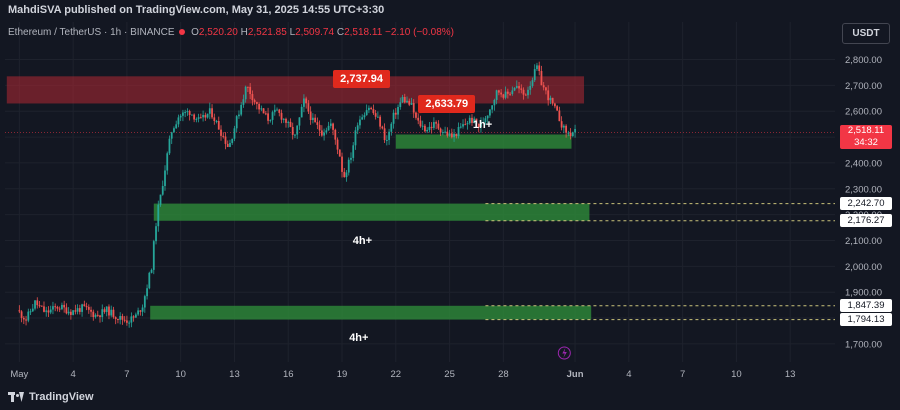 The width and height of the screenshot is (900, 410). I want to click on zone-label-1h: 1h+, so click(482, 124).